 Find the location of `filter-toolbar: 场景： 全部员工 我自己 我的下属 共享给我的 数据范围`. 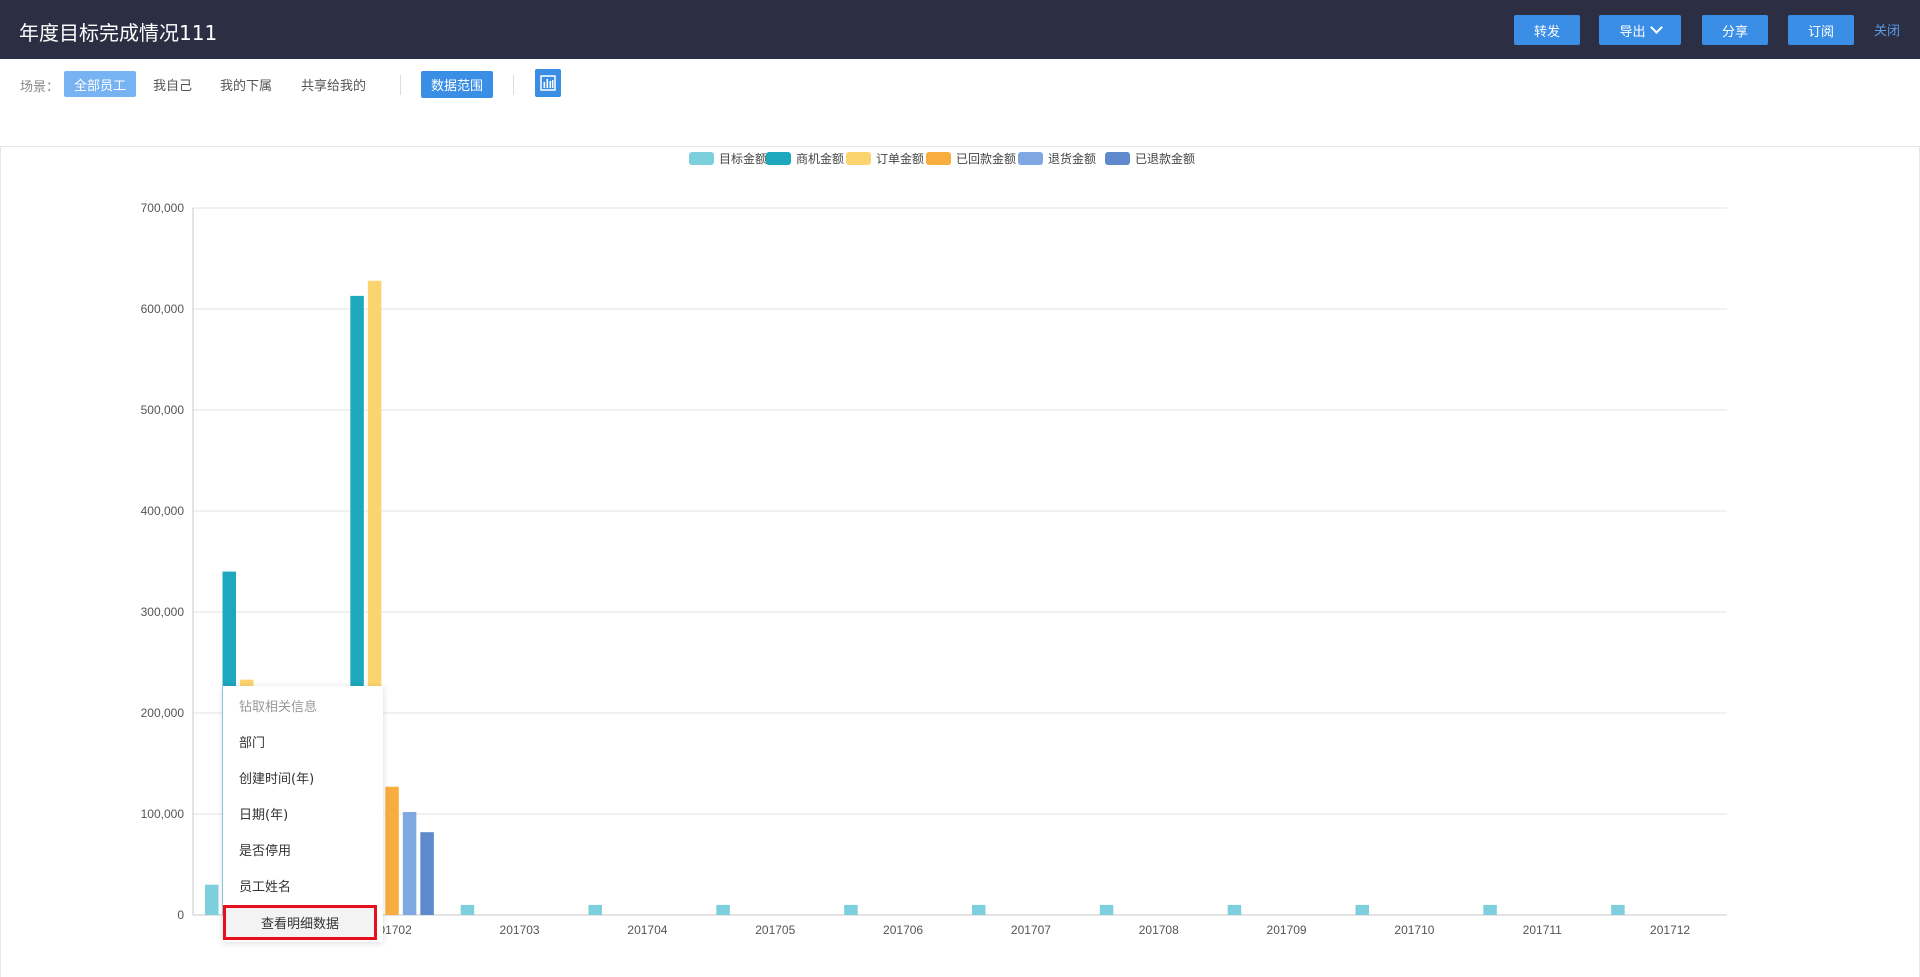

filter-toolbar: 场景： 全部员工 我自己 我的下属 共享给我的 数据范围 is located at coordinates (960, 103).